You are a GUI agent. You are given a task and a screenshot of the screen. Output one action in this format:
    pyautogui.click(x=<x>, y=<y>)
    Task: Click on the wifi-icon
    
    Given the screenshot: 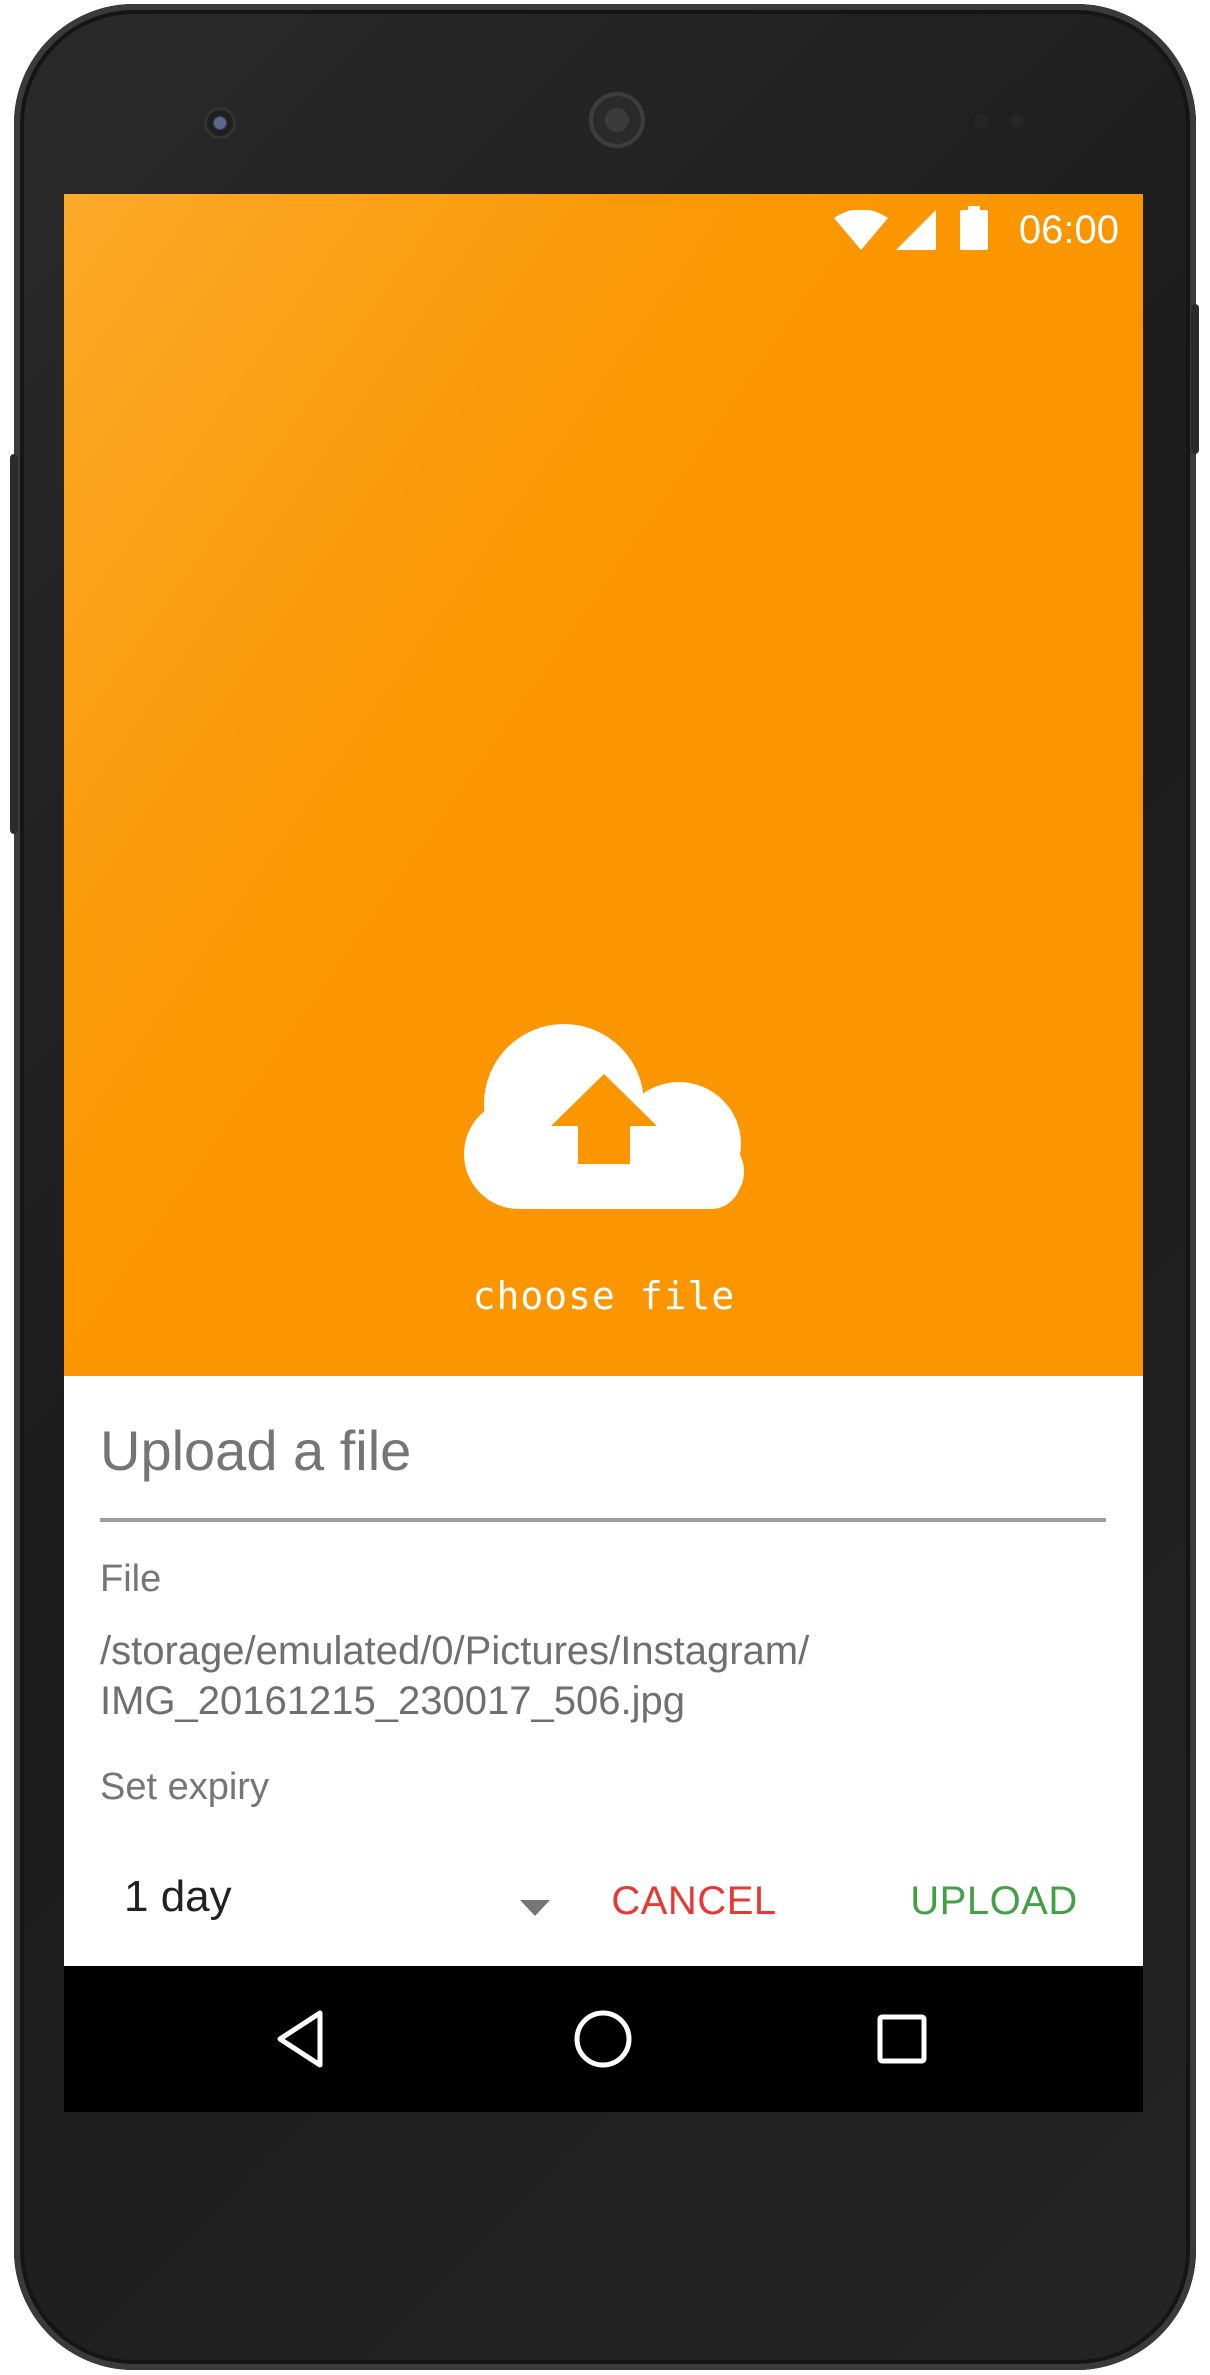 What is the action you would take?
    pyautogui.click(x=861, y=230)
    